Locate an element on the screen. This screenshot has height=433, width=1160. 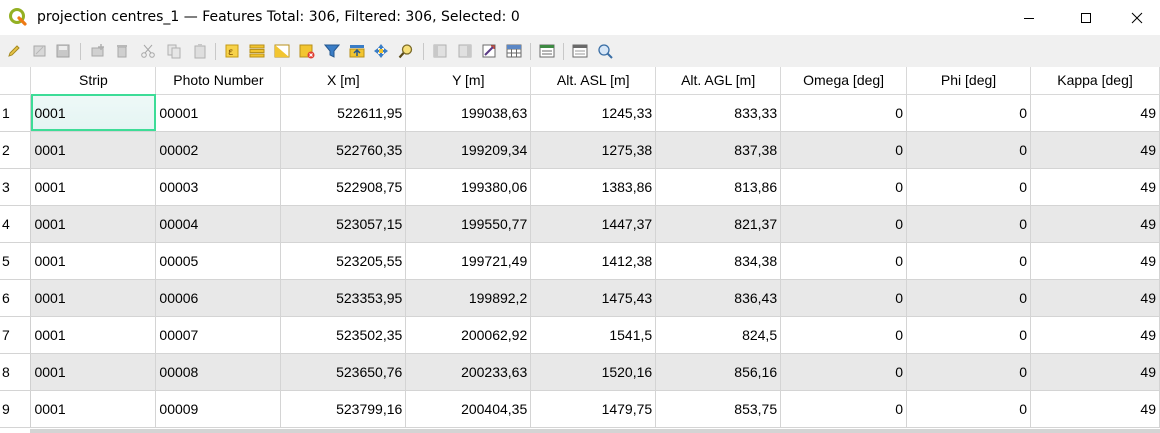
column-header: Y [m] is located at coordinates (468, 81).